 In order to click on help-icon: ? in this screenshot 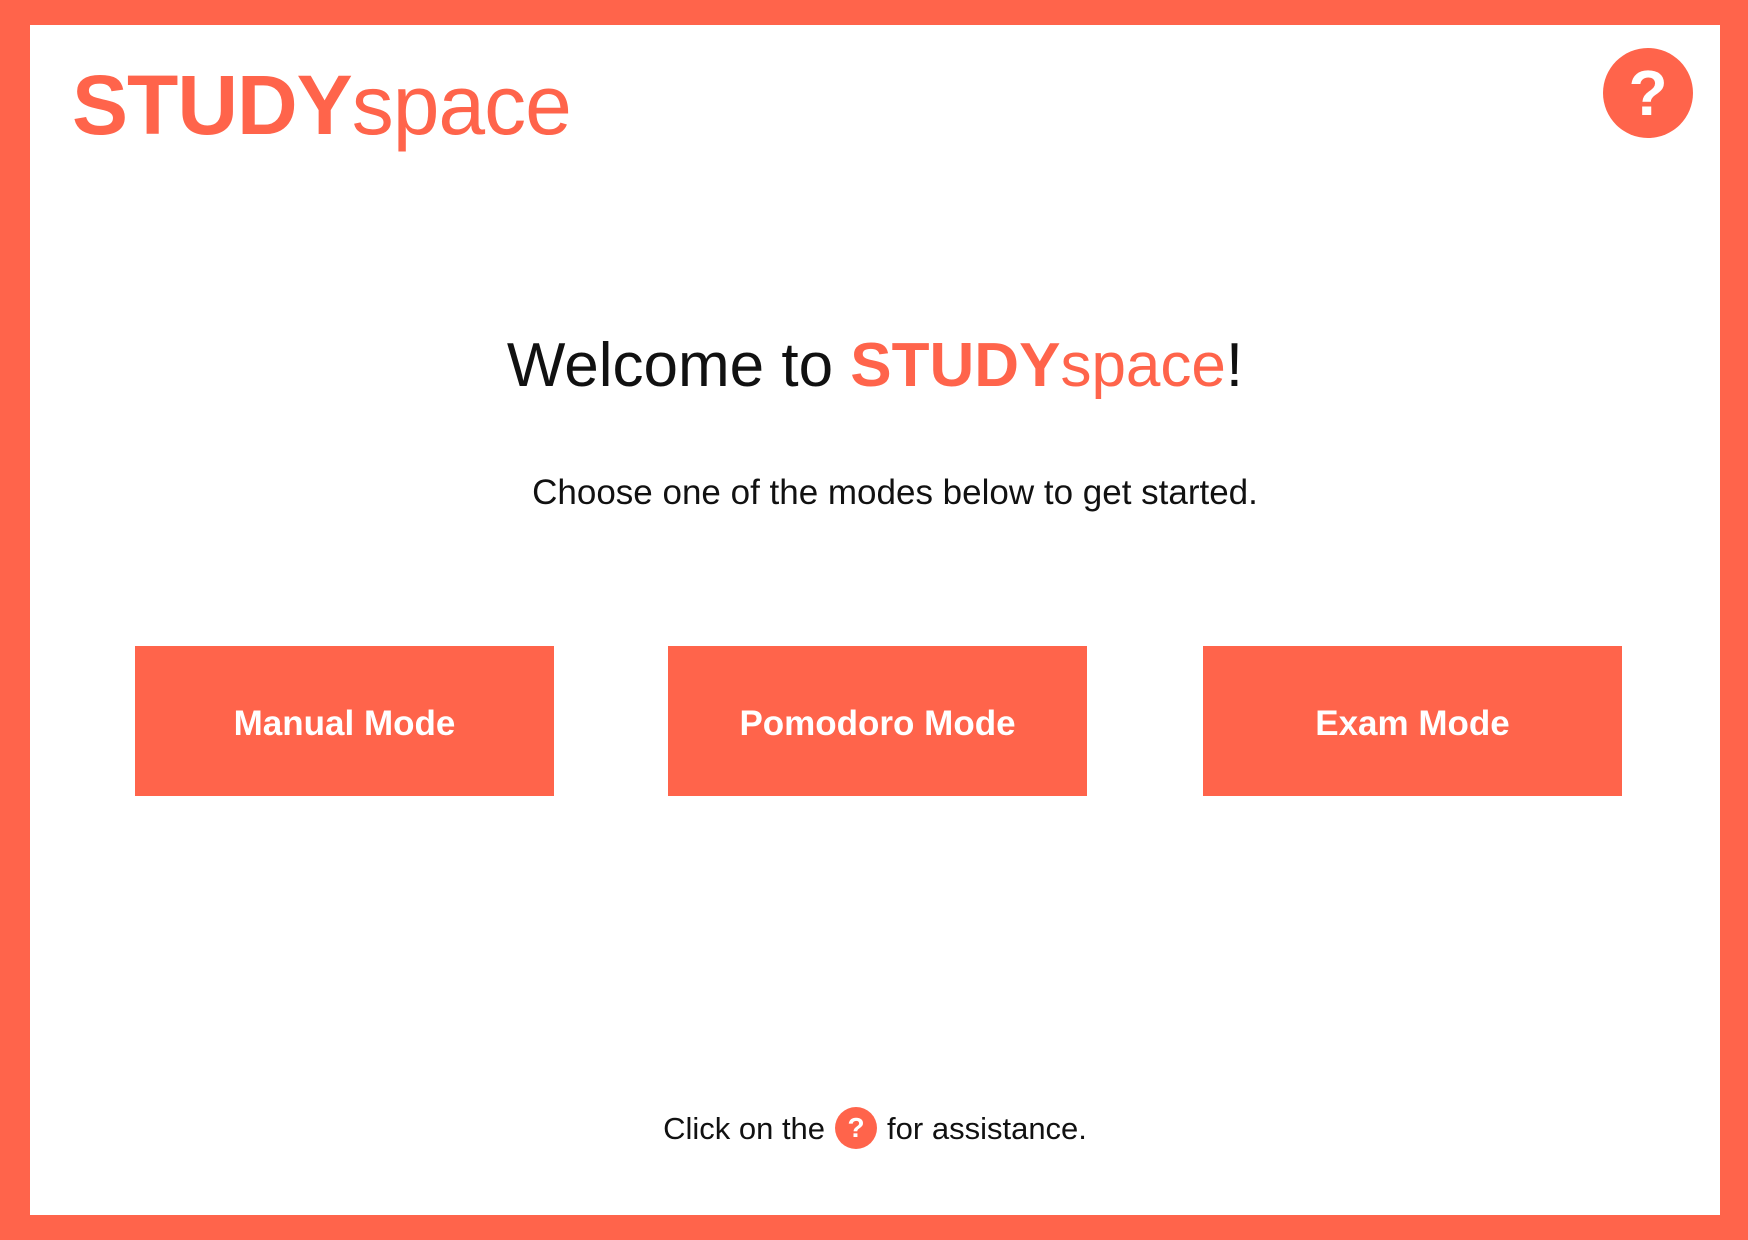, I will do `click(1648, 93)`.